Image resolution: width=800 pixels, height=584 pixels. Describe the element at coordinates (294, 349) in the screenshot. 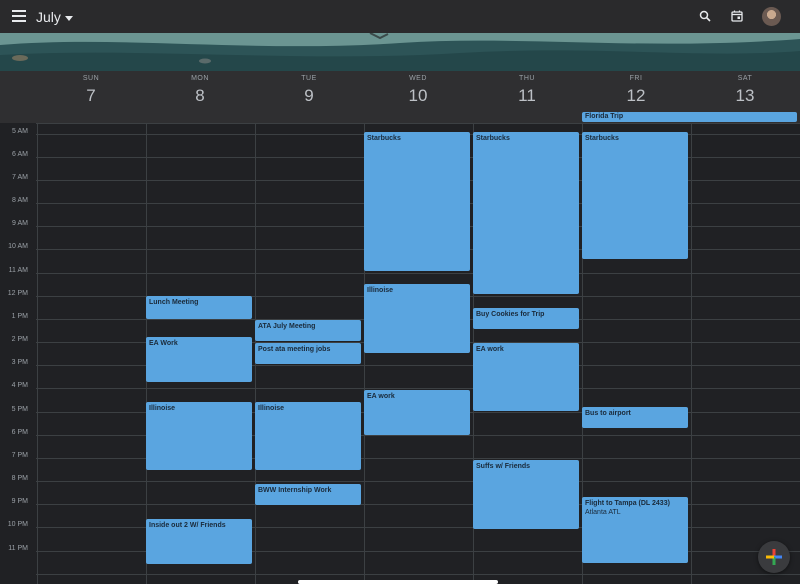

I see `event-title: Post ata meeting jobs` at that location.